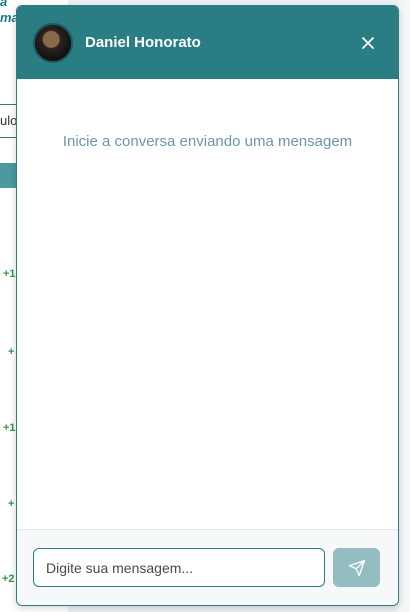 Image resolution: width=410 pixels, height=612 pixels. Describe the element at coordinates (4, 4) in the screenshot. I see `background-italic-text: a` at that location.